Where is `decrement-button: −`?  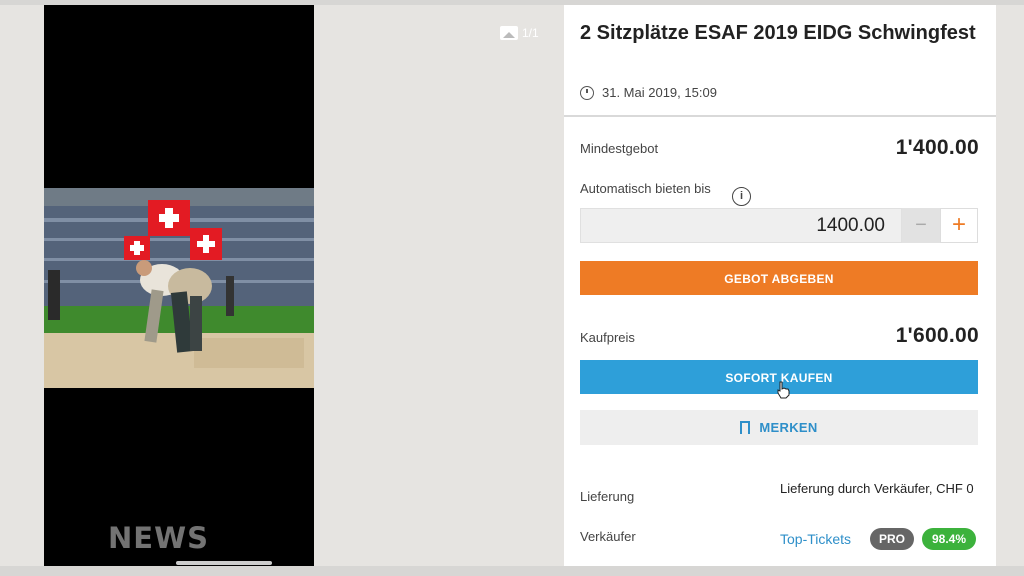 decrement-button: − is located at coordinates (921, 225).